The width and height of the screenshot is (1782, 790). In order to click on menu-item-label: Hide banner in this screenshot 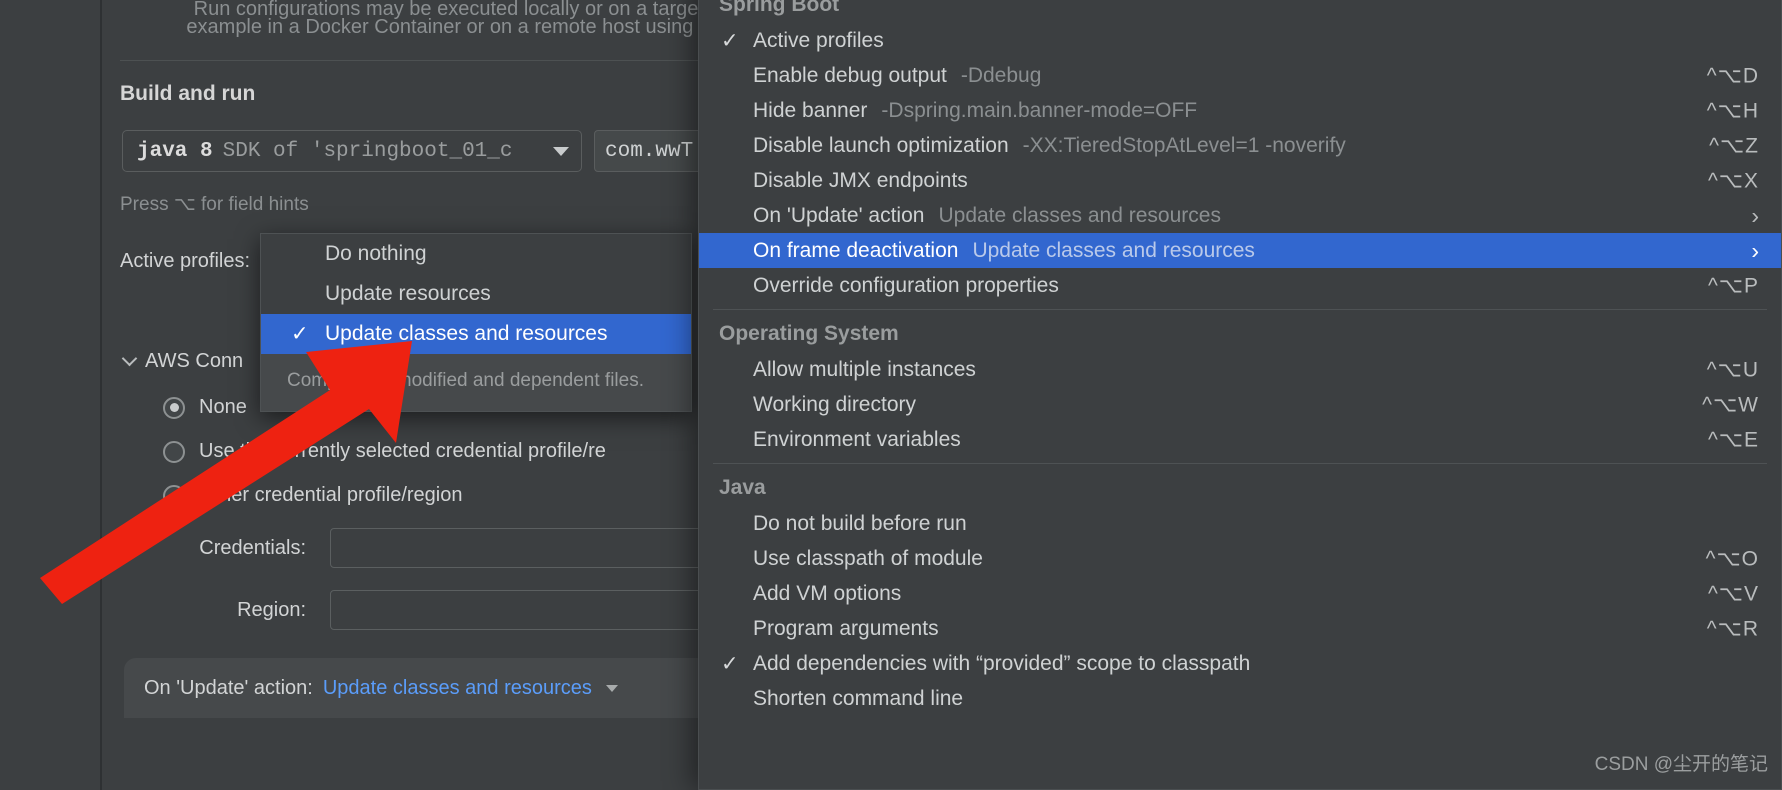, I will do `click(810, 110)`.